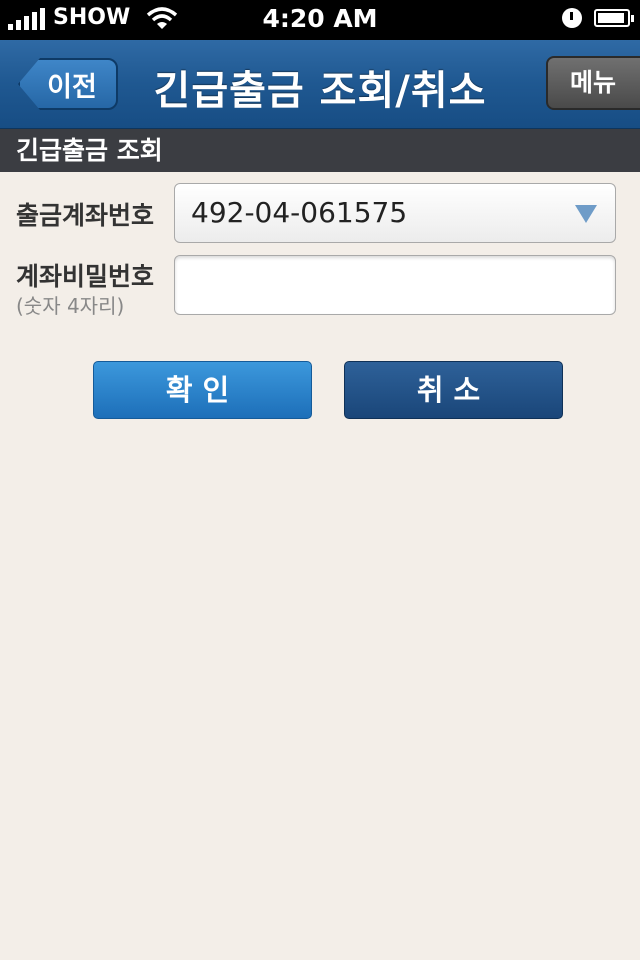 Image resolution: width=640 pixels, height=960 pixels. What do you see at coordinates (586, 214) in the screenshot?
I see `dropdown-arrow-icon` at bounding box center [586, 214].